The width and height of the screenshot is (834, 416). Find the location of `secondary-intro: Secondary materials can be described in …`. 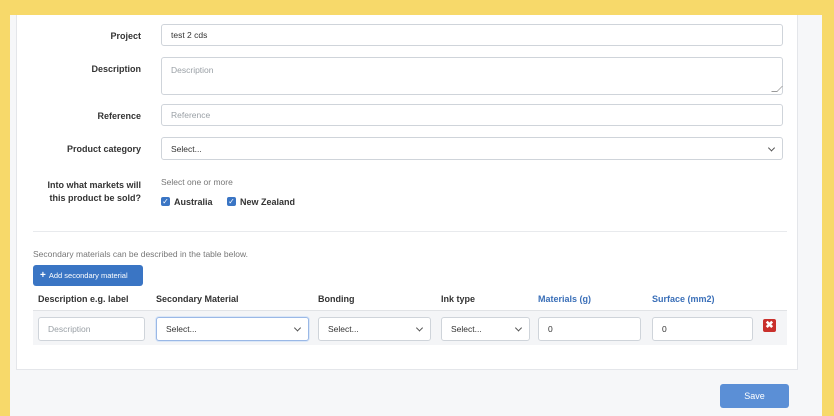

secondary-intro: Secondary materials can be described in … is located at coordinates (140, 254).